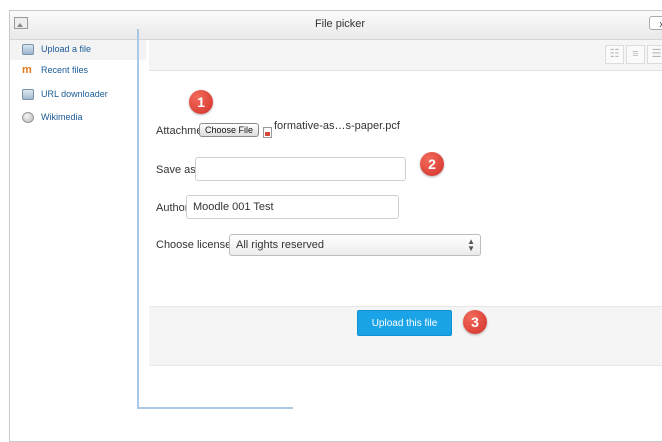 The width and height of the screenshot is (662, 442). Describe the element at coordinates (229, 130) in the screenshot. I see `choose-file-button: Choose File` at that location.